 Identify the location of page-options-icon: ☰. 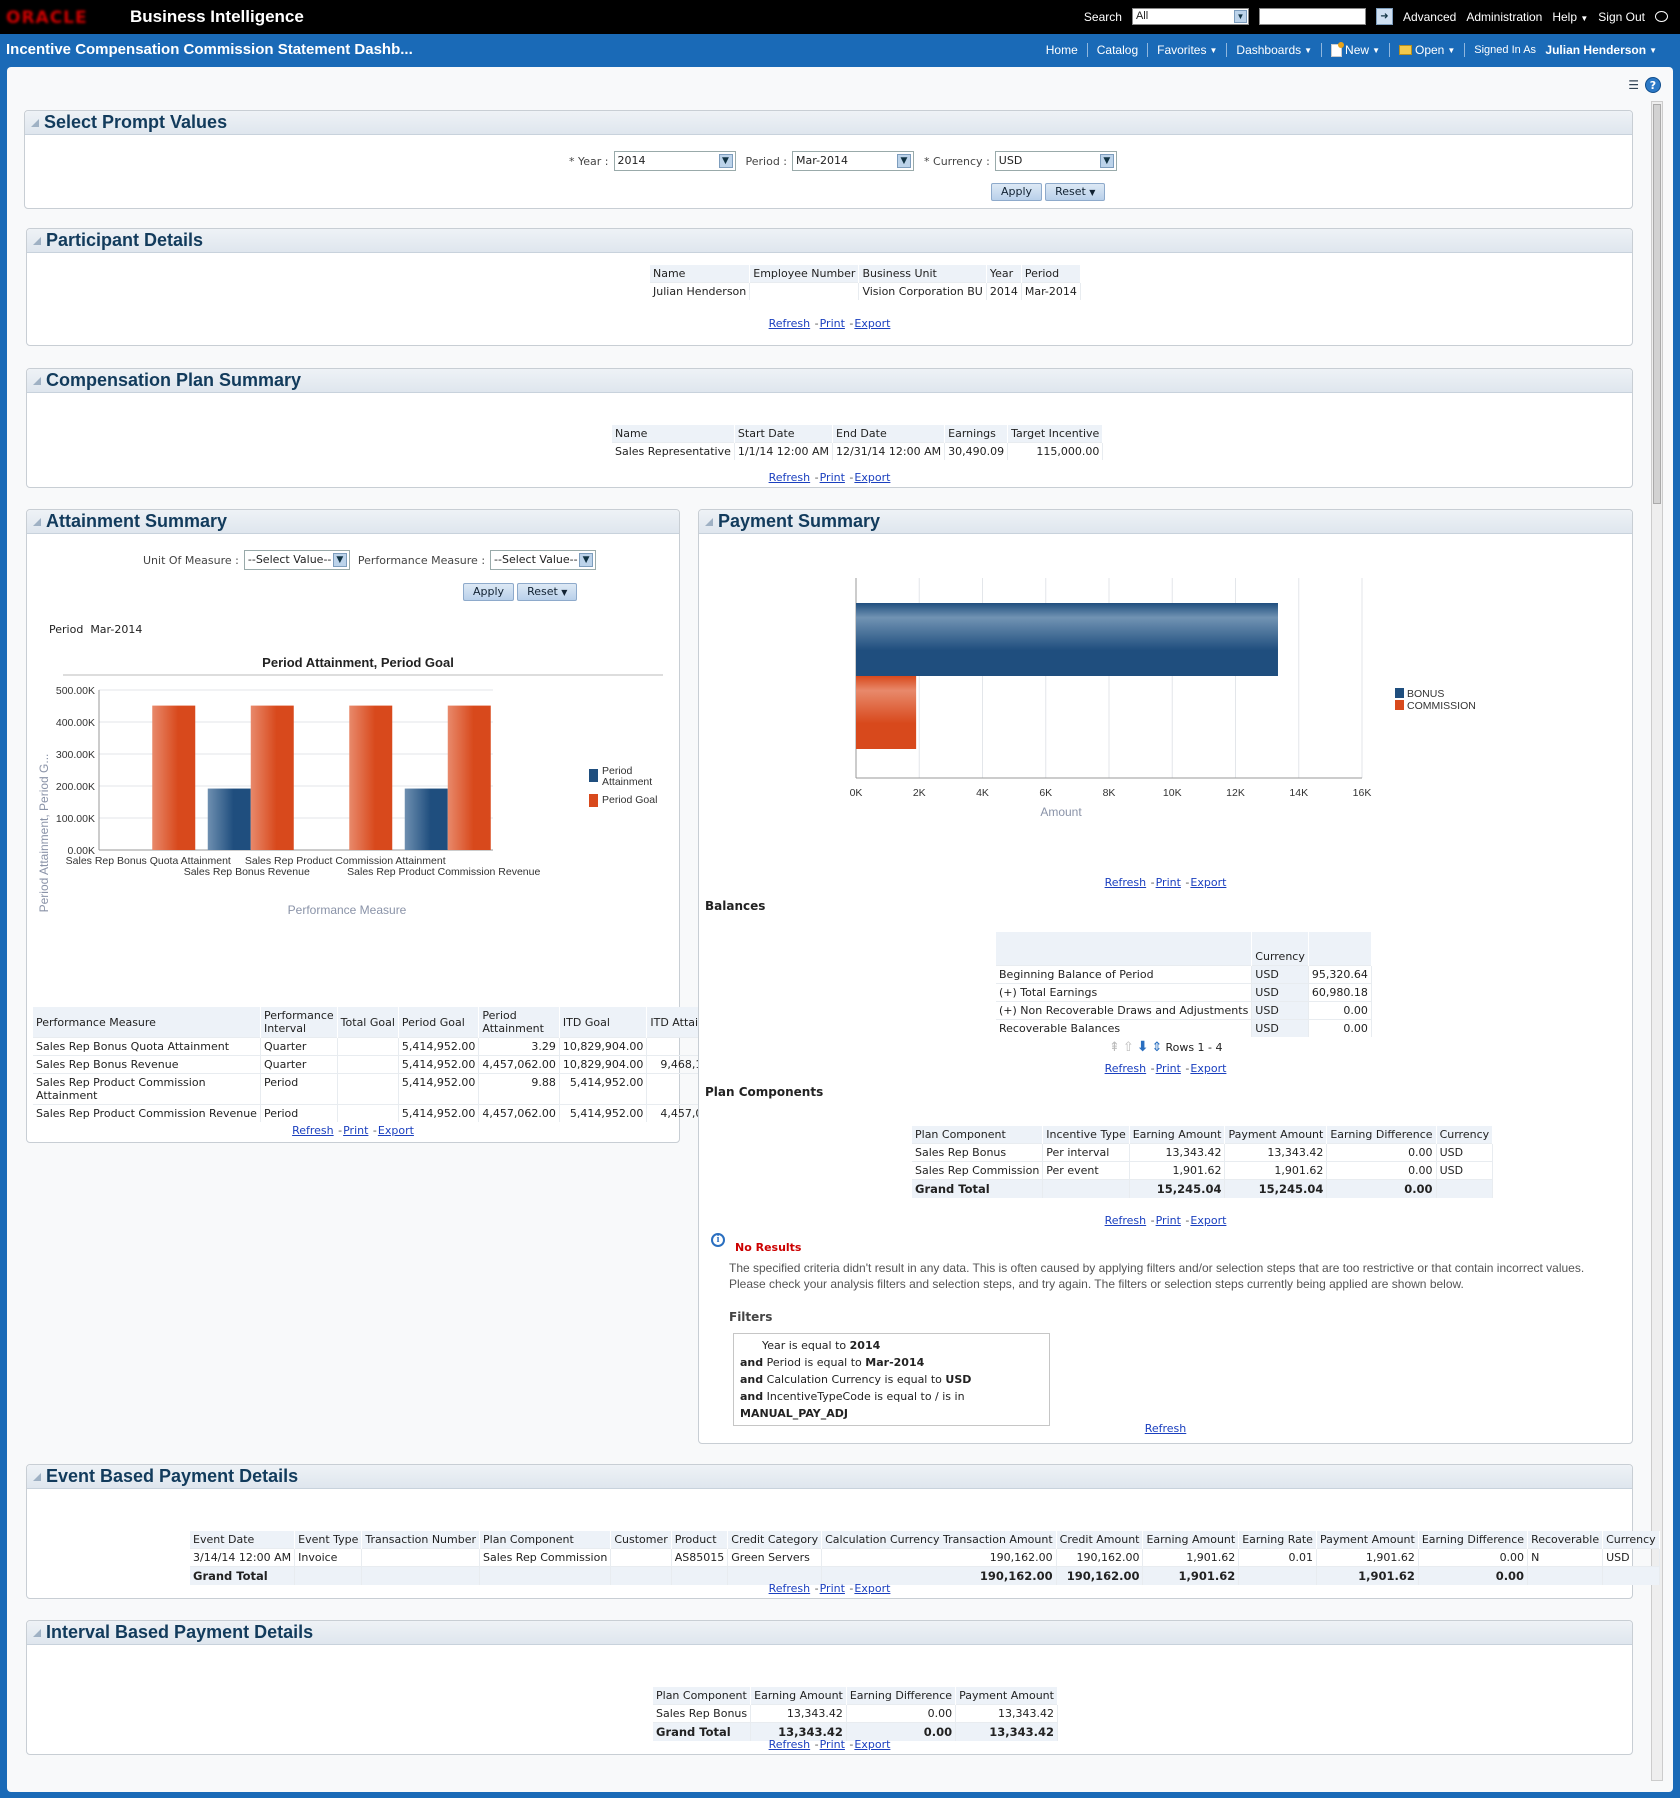
(1633, 85).